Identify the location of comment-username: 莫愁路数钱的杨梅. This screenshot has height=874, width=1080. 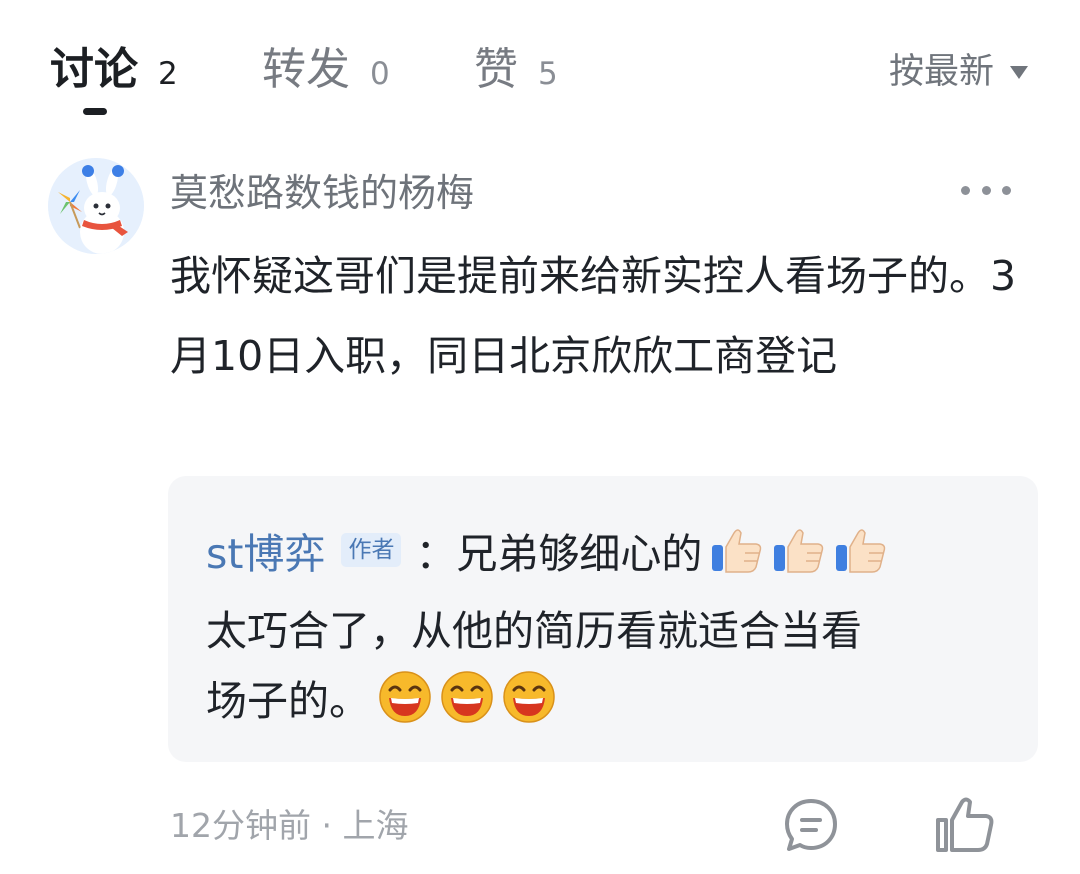
(322, 193).